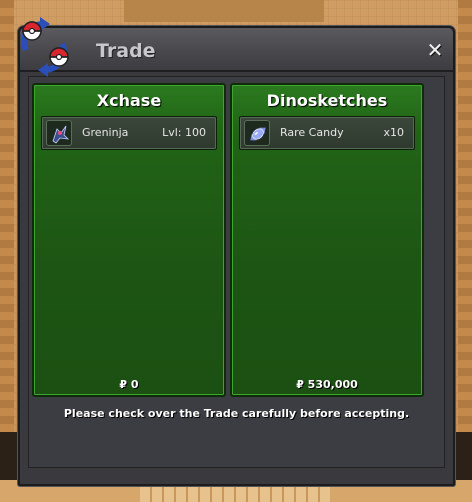 Image resolution: width=472 pixels, height=502 pixels. I want to click on greninja-icon, so click(59, 133).